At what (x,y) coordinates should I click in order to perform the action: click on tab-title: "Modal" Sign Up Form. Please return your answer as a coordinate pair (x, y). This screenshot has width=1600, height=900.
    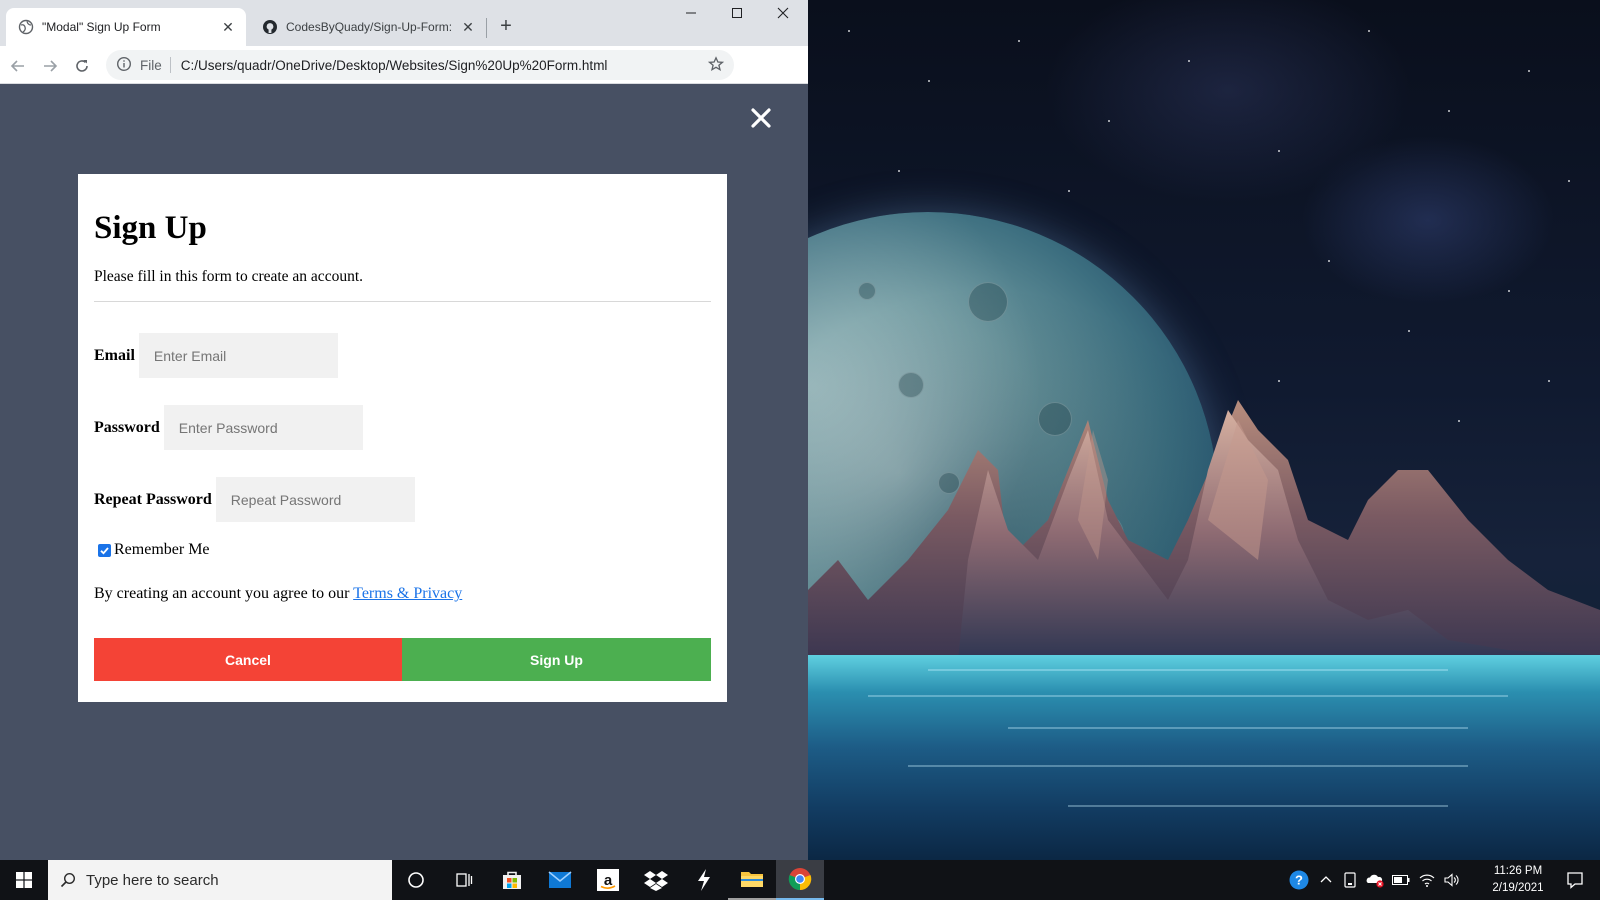
    Looking at the image, I should click on (101, 27).